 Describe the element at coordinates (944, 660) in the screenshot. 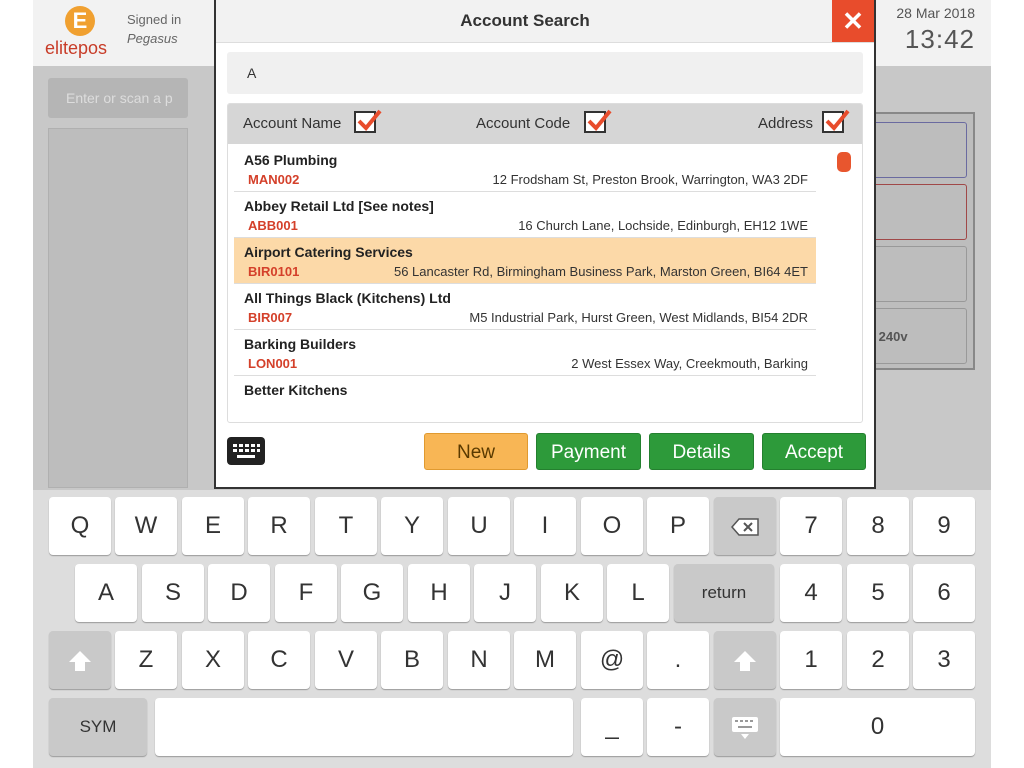

I see `key-3: 3` at that location.